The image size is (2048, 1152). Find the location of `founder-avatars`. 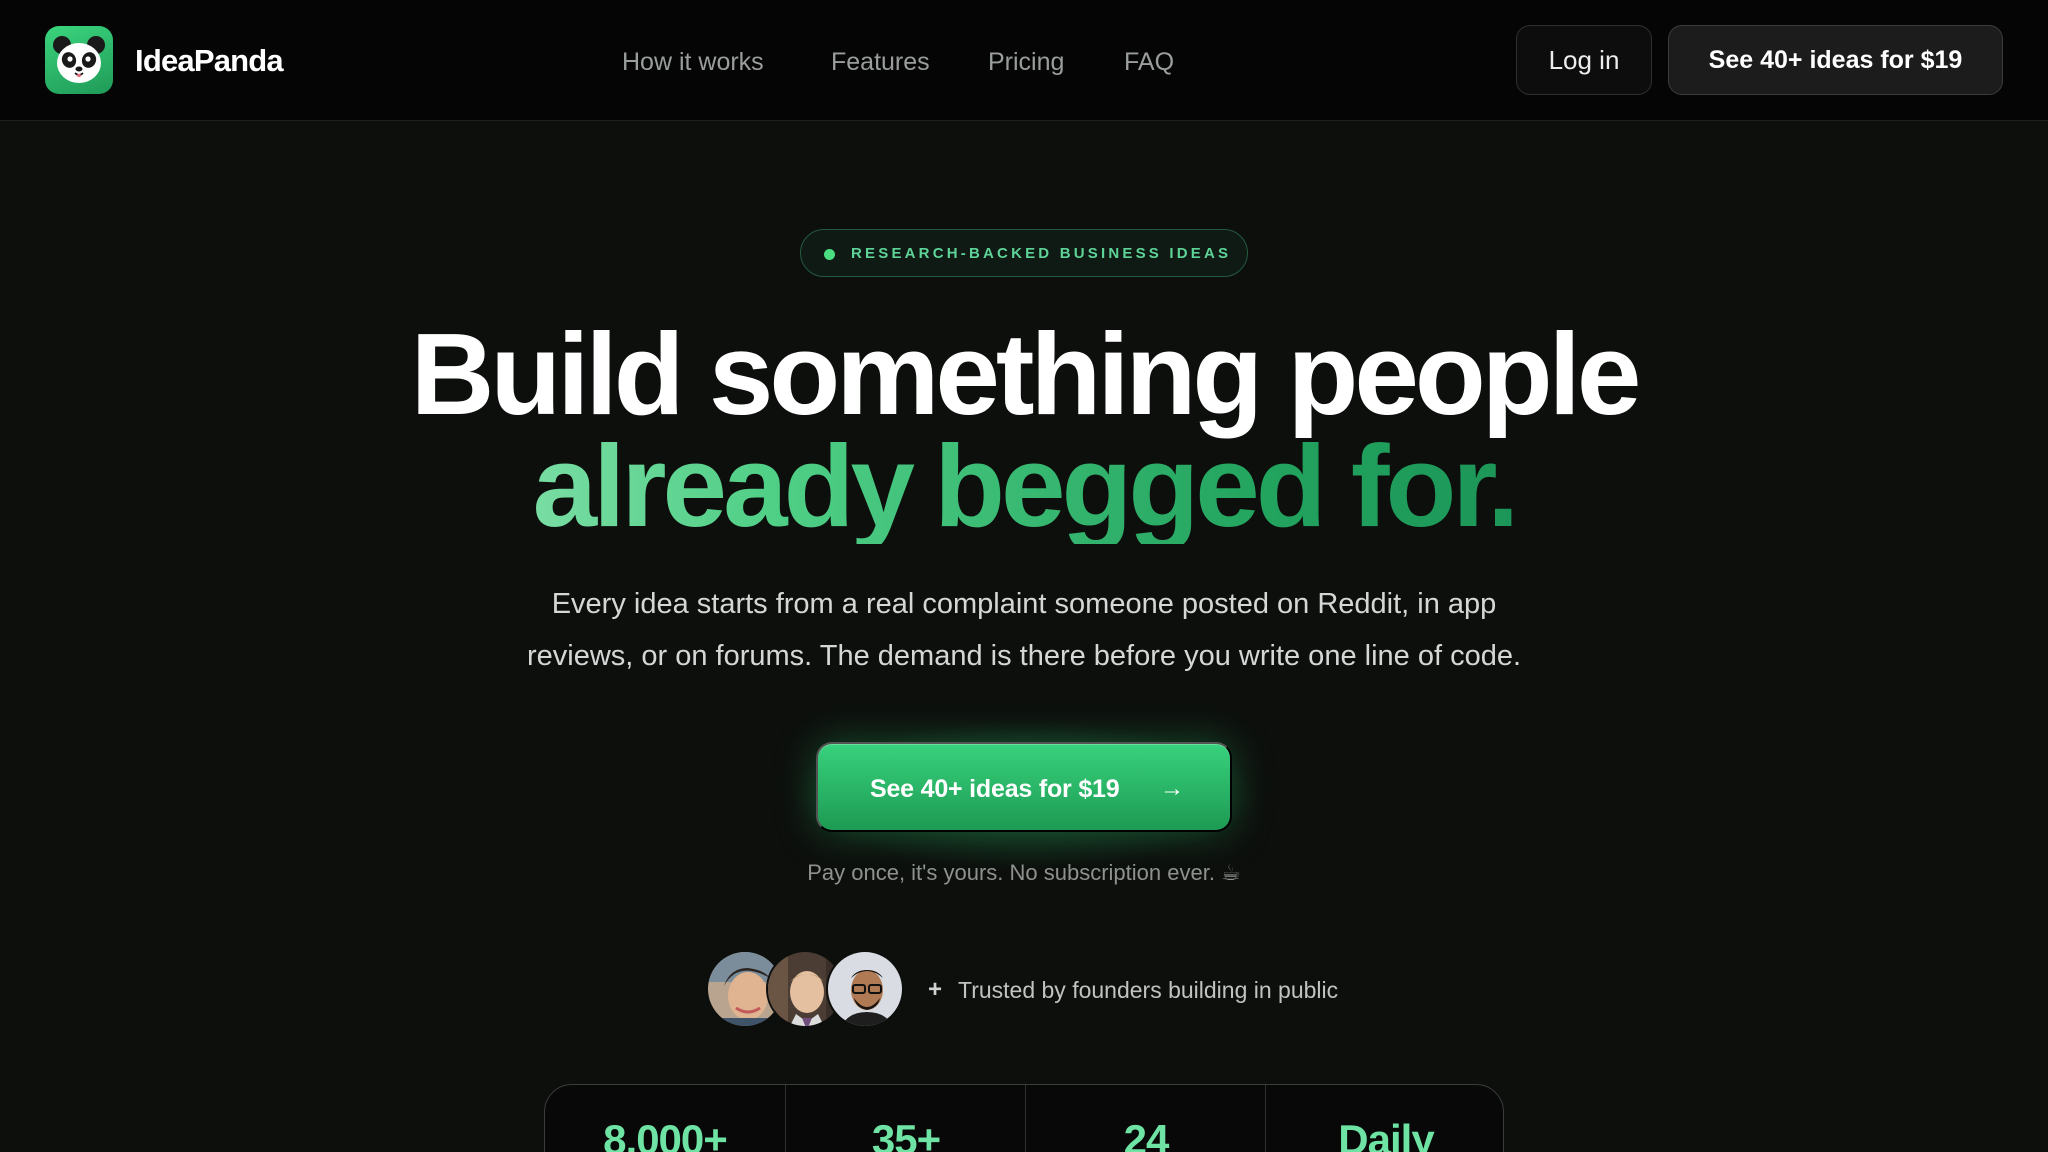

founder-avatars is located at coordinates (806, 990).